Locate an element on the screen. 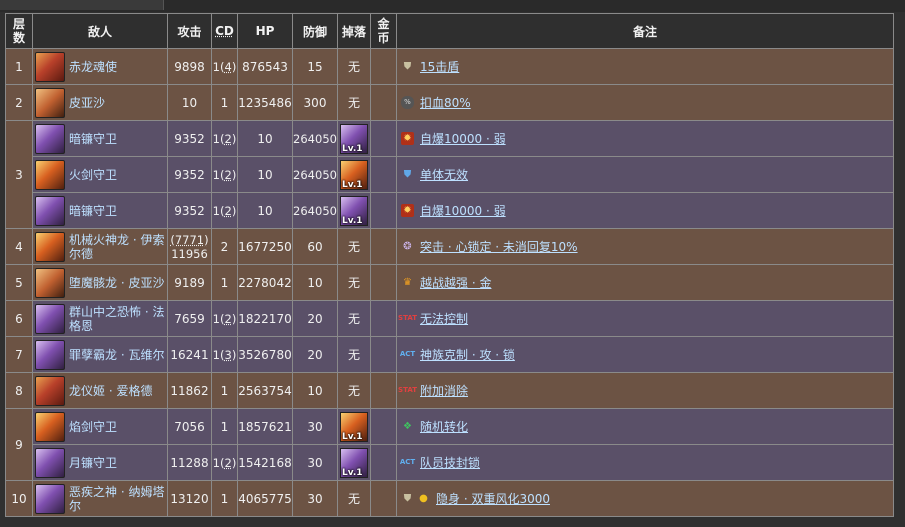  enemy-cell: 罪孽霸龙 · 瓦维尔 is located at coordinates (100, 354).